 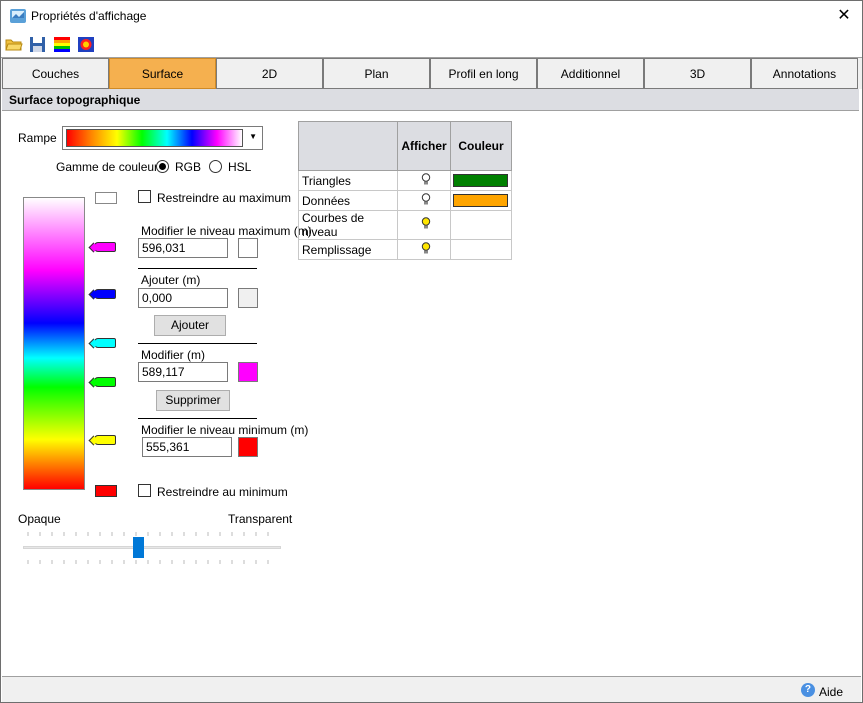 I want to click on row-name: Données, so click(x=348, y=200).